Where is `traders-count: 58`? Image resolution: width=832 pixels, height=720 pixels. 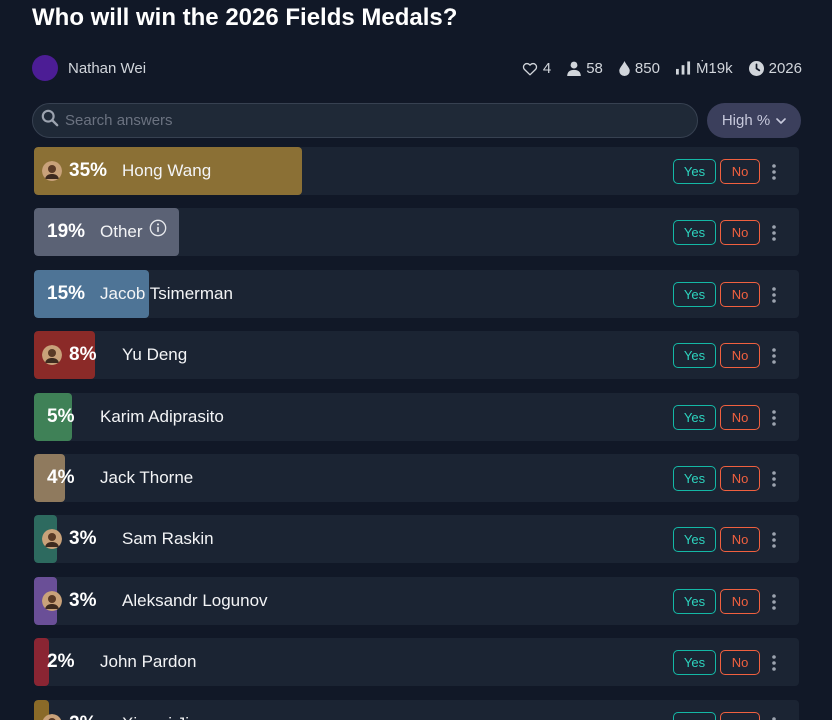
traders-count: 58 is located at coordinates (594, 68).